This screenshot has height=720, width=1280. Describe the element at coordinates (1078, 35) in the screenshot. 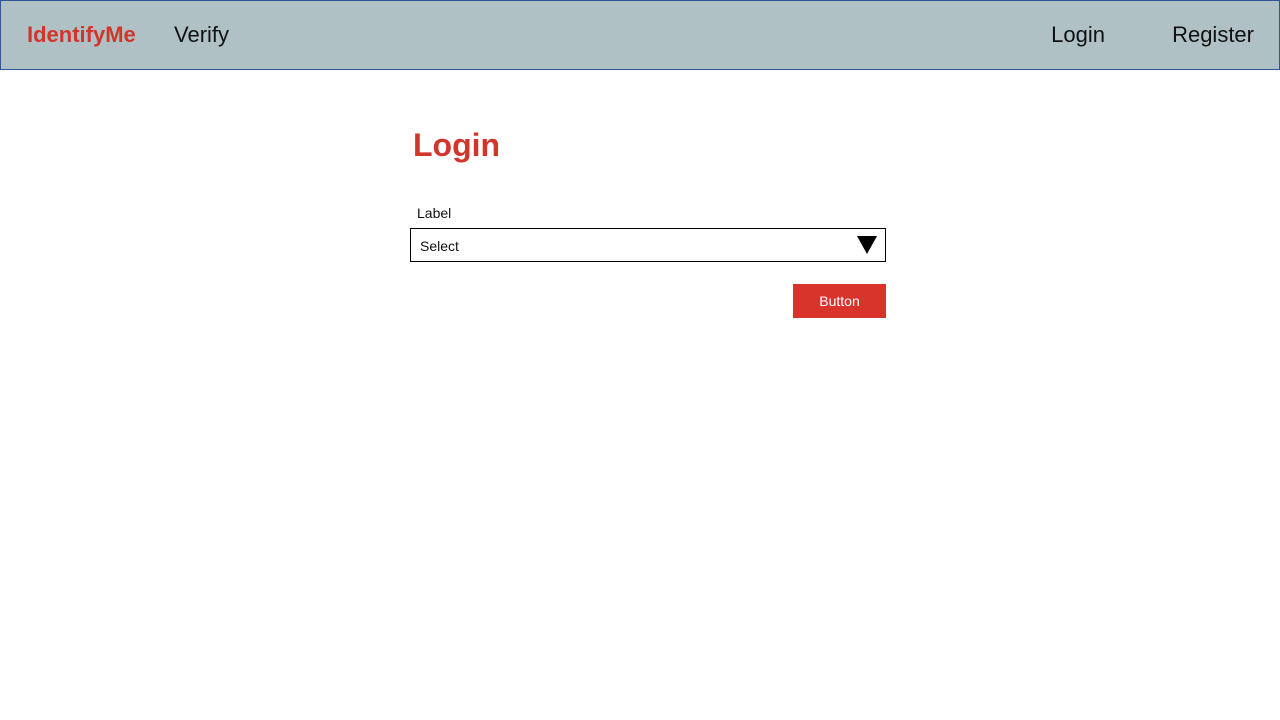

I see `nav-link-login: Login` at that location.